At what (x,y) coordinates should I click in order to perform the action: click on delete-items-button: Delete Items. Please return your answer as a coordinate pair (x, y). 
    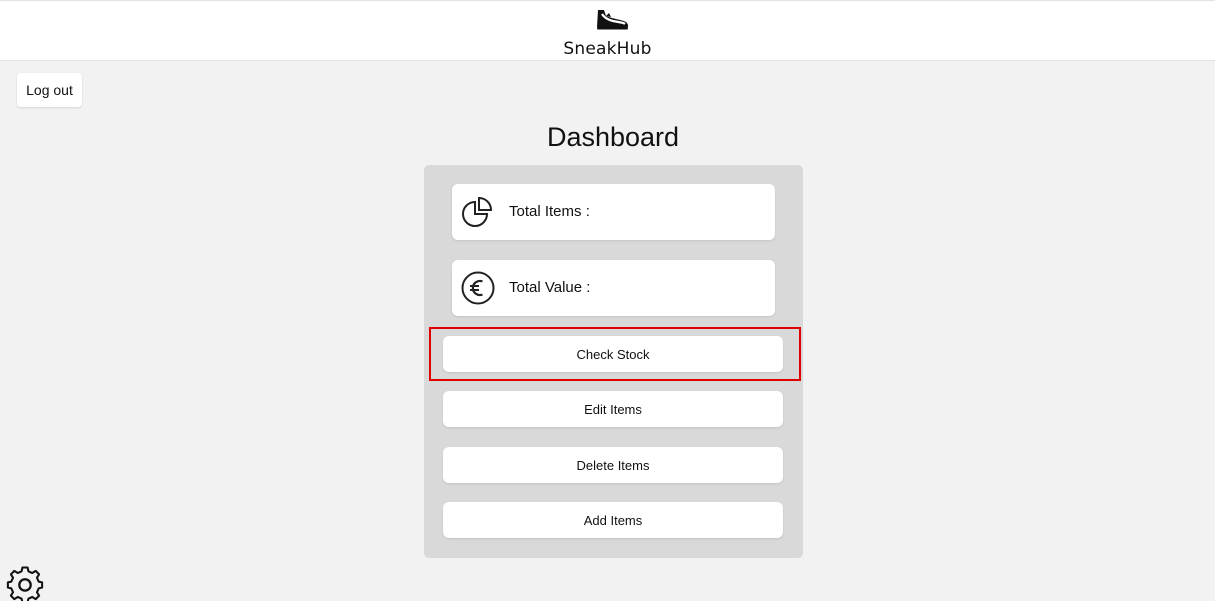
    Looking at the image, I should click on (613, 465).